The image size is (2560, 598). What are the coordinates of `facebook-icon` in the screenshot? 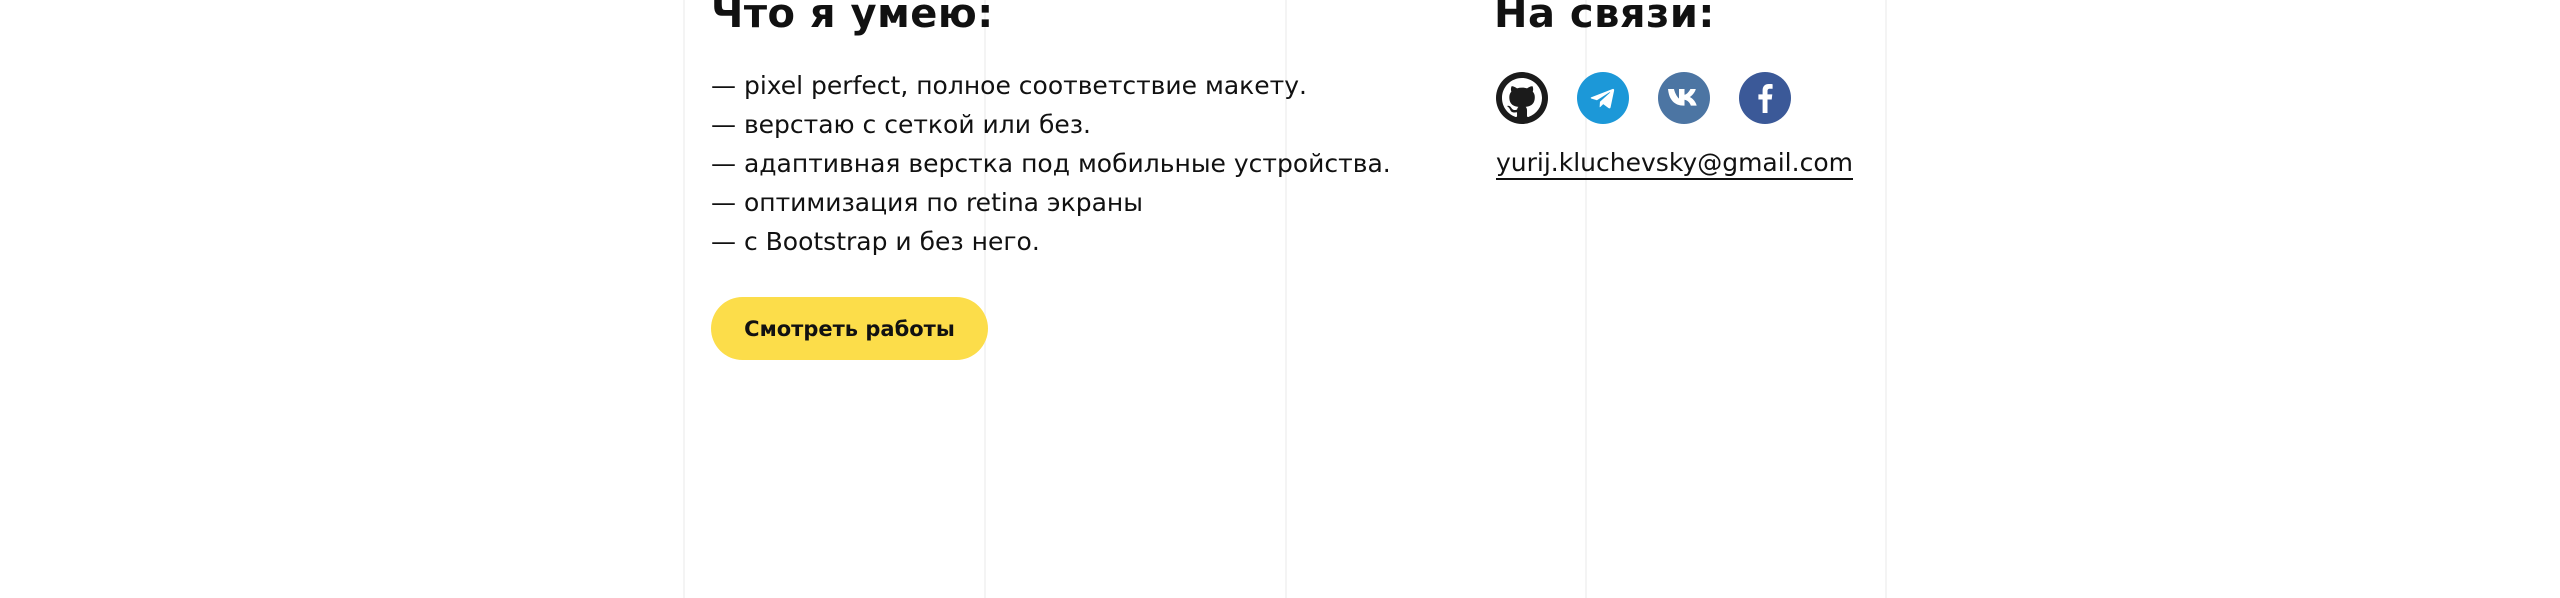 It's located at (1765, 98).